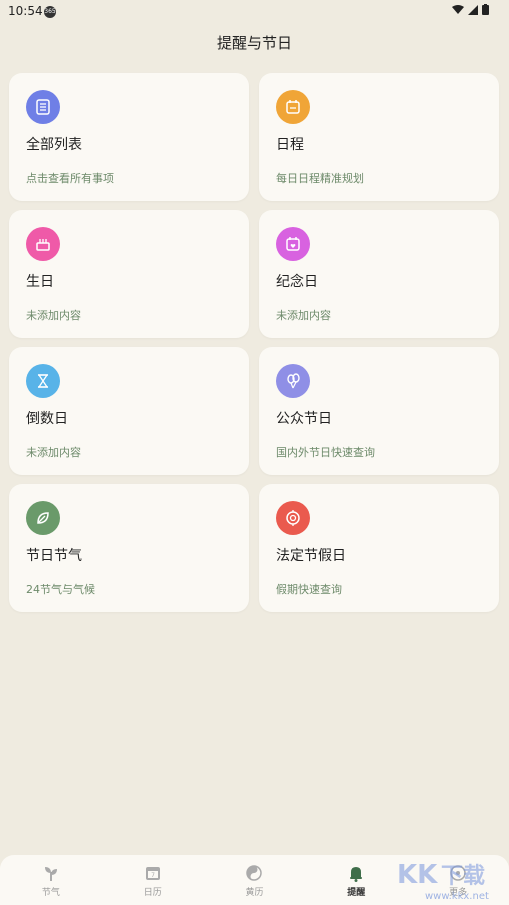 The height and width of the screenshot is (905, 509). What do you see at coordinates (129, 274) in the screenshot?
I see `card-birthday: 生日 未添加内容` at bounding box center [129, 274].